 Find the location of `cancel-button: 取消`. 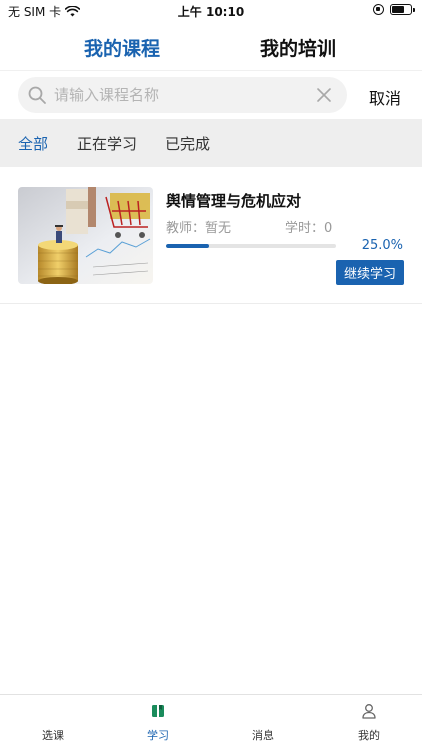

cancel-button: 取消 is located at coordinates (385, 97).